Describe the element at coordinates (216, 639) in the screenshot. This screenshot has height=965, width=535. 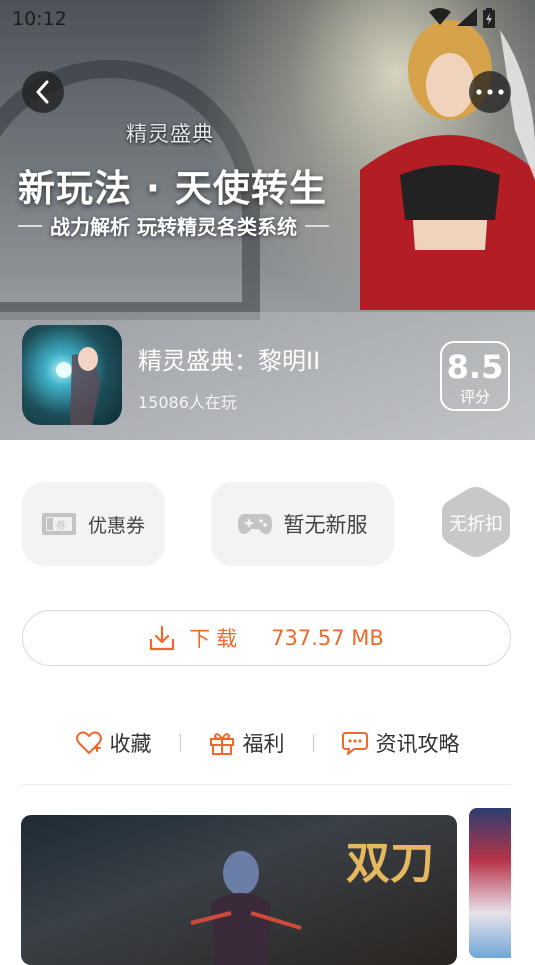
I see `download-label: 下载` at that location.